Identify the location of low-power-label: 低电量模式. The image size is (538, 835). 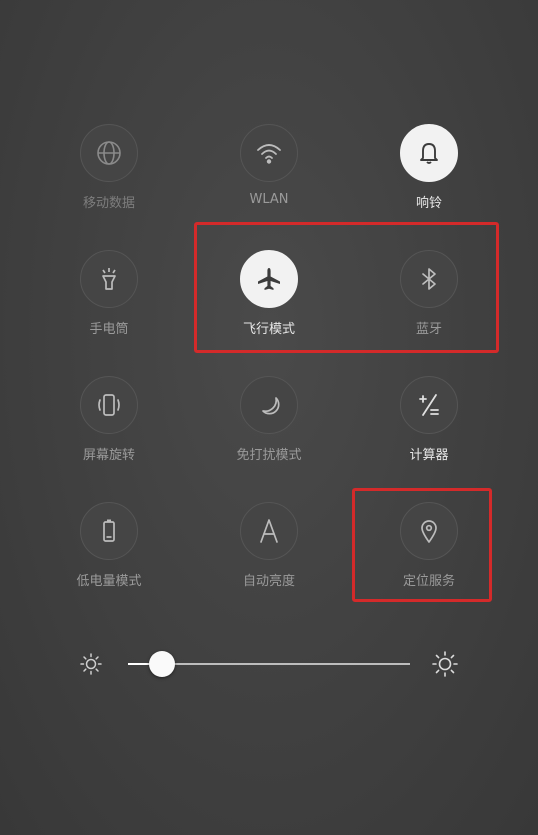
(109, 581).